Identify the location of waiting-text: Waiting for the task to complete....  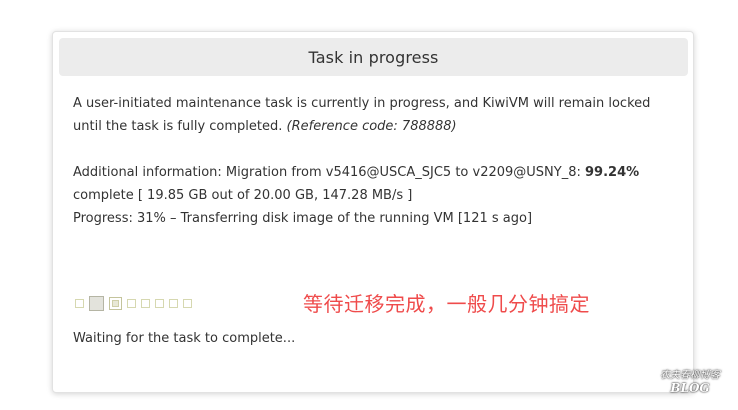
(184, 338).